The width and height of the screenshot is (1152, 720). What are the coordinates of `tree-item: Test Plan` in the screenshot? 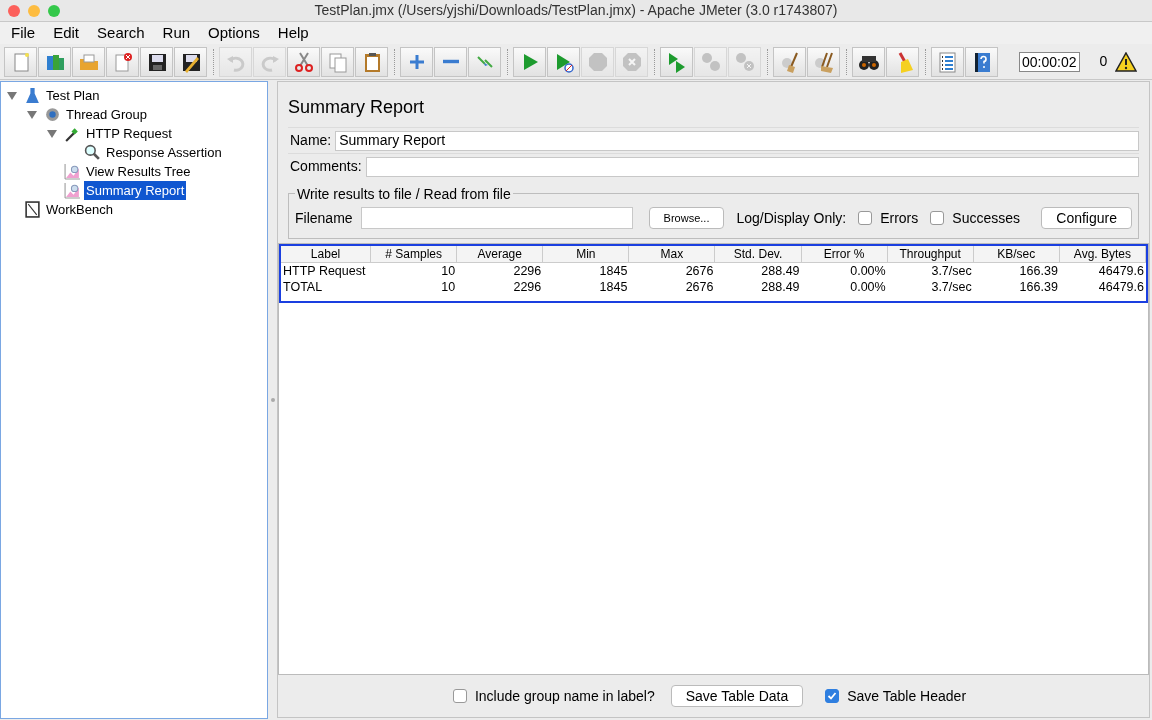 It's located at (73, 95).